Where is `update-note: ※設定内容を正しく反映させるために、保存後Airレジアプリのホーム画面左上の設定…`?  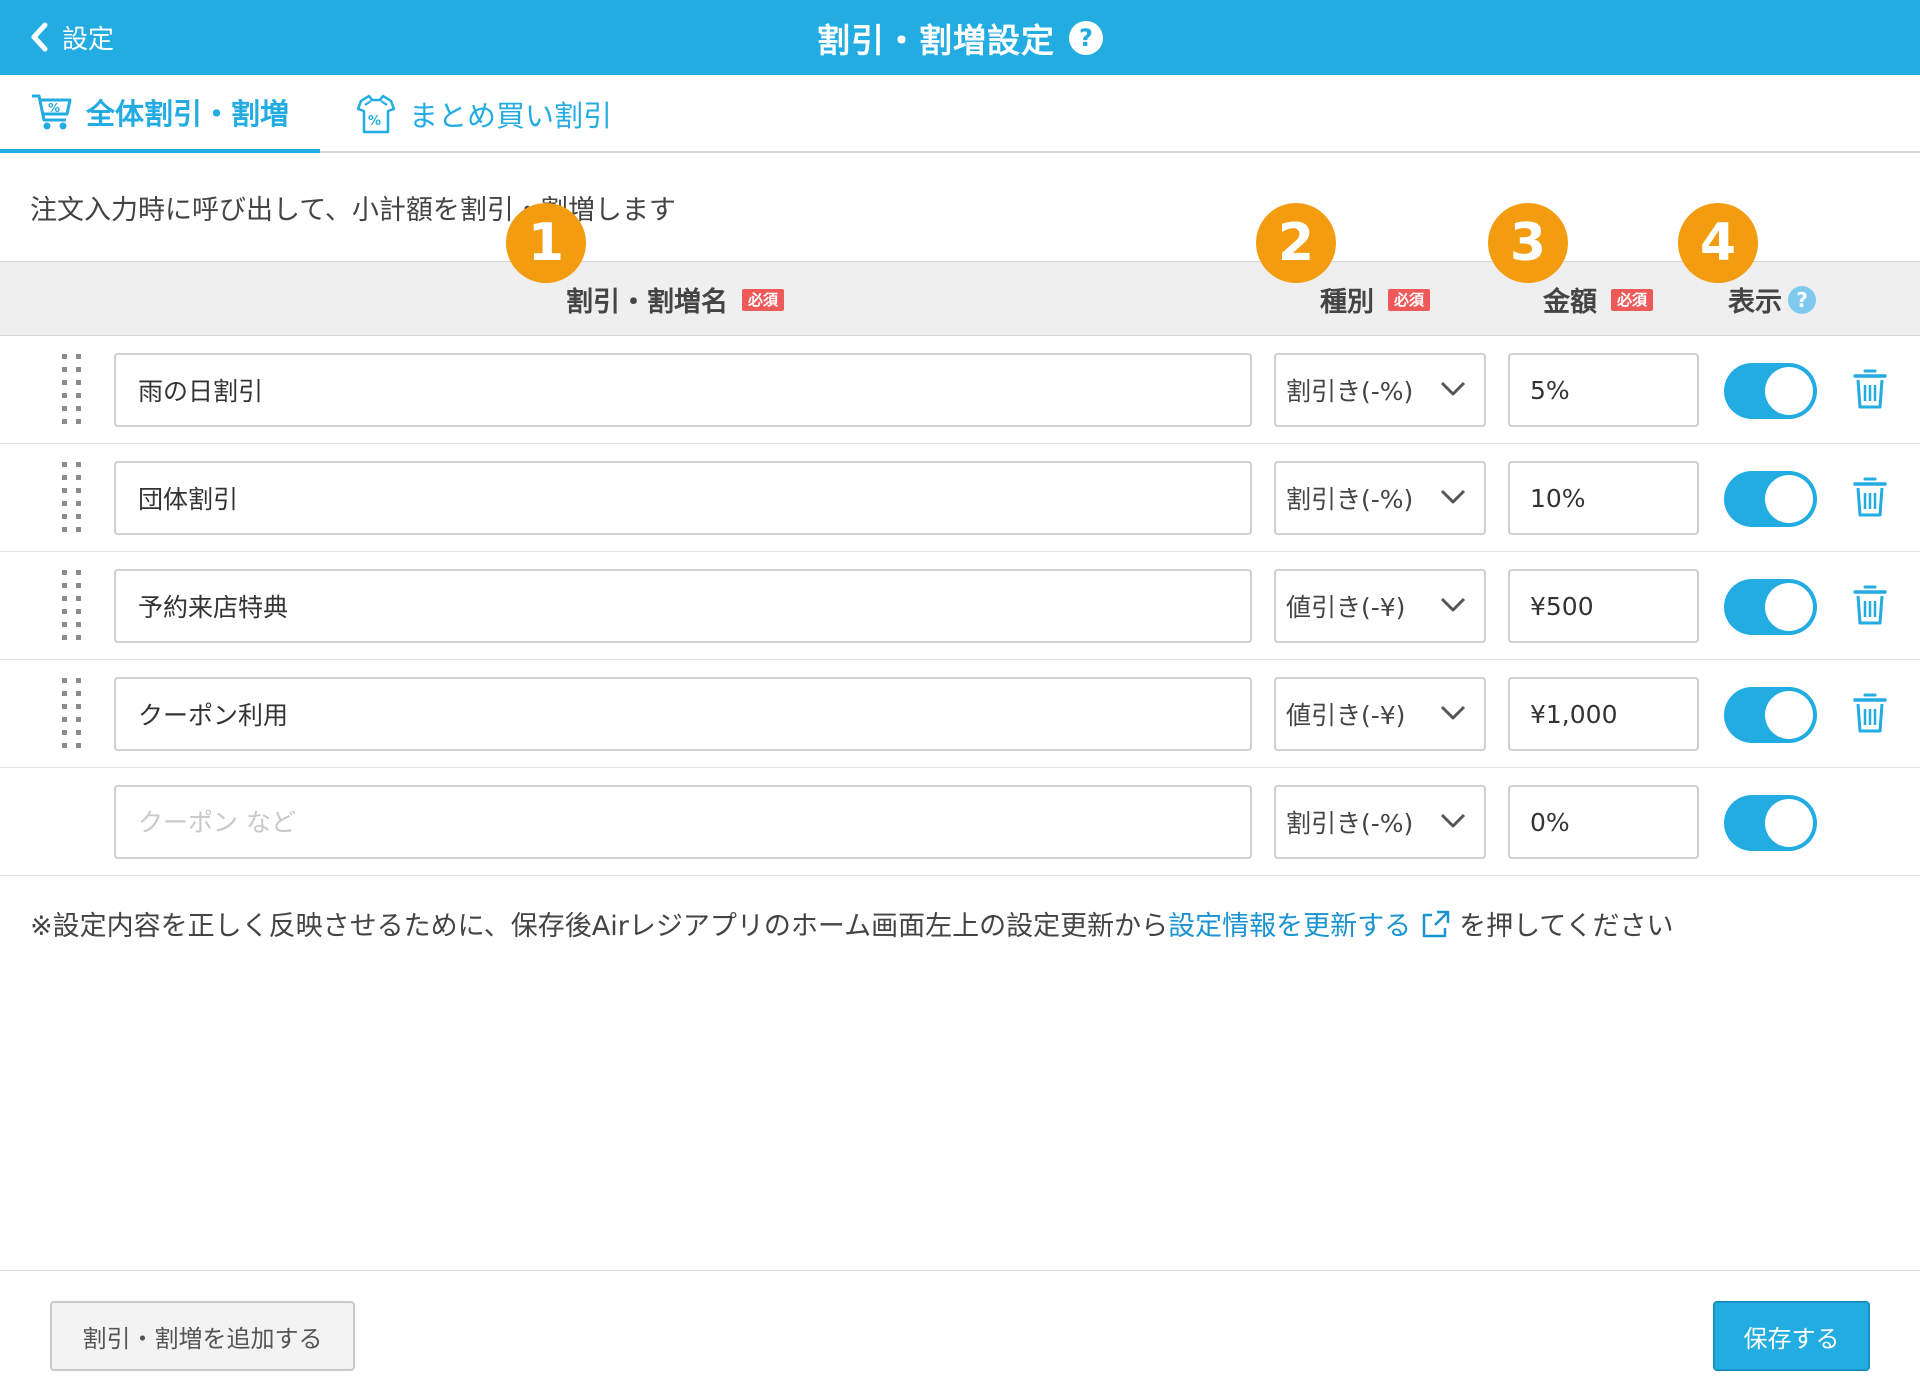
update-note: ※設定内容を正しく反映させるために、保存後Airレジアプリのホーム画面左上の設定… is located at coordinates (851, 923).